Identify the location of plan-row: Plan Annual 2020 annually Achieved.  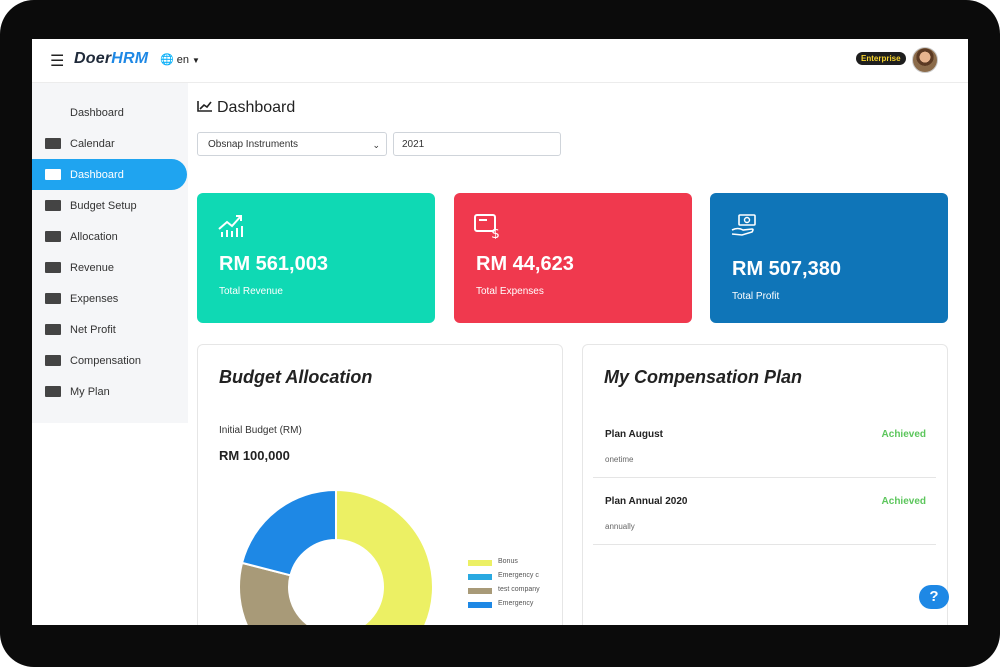
(764, 511).